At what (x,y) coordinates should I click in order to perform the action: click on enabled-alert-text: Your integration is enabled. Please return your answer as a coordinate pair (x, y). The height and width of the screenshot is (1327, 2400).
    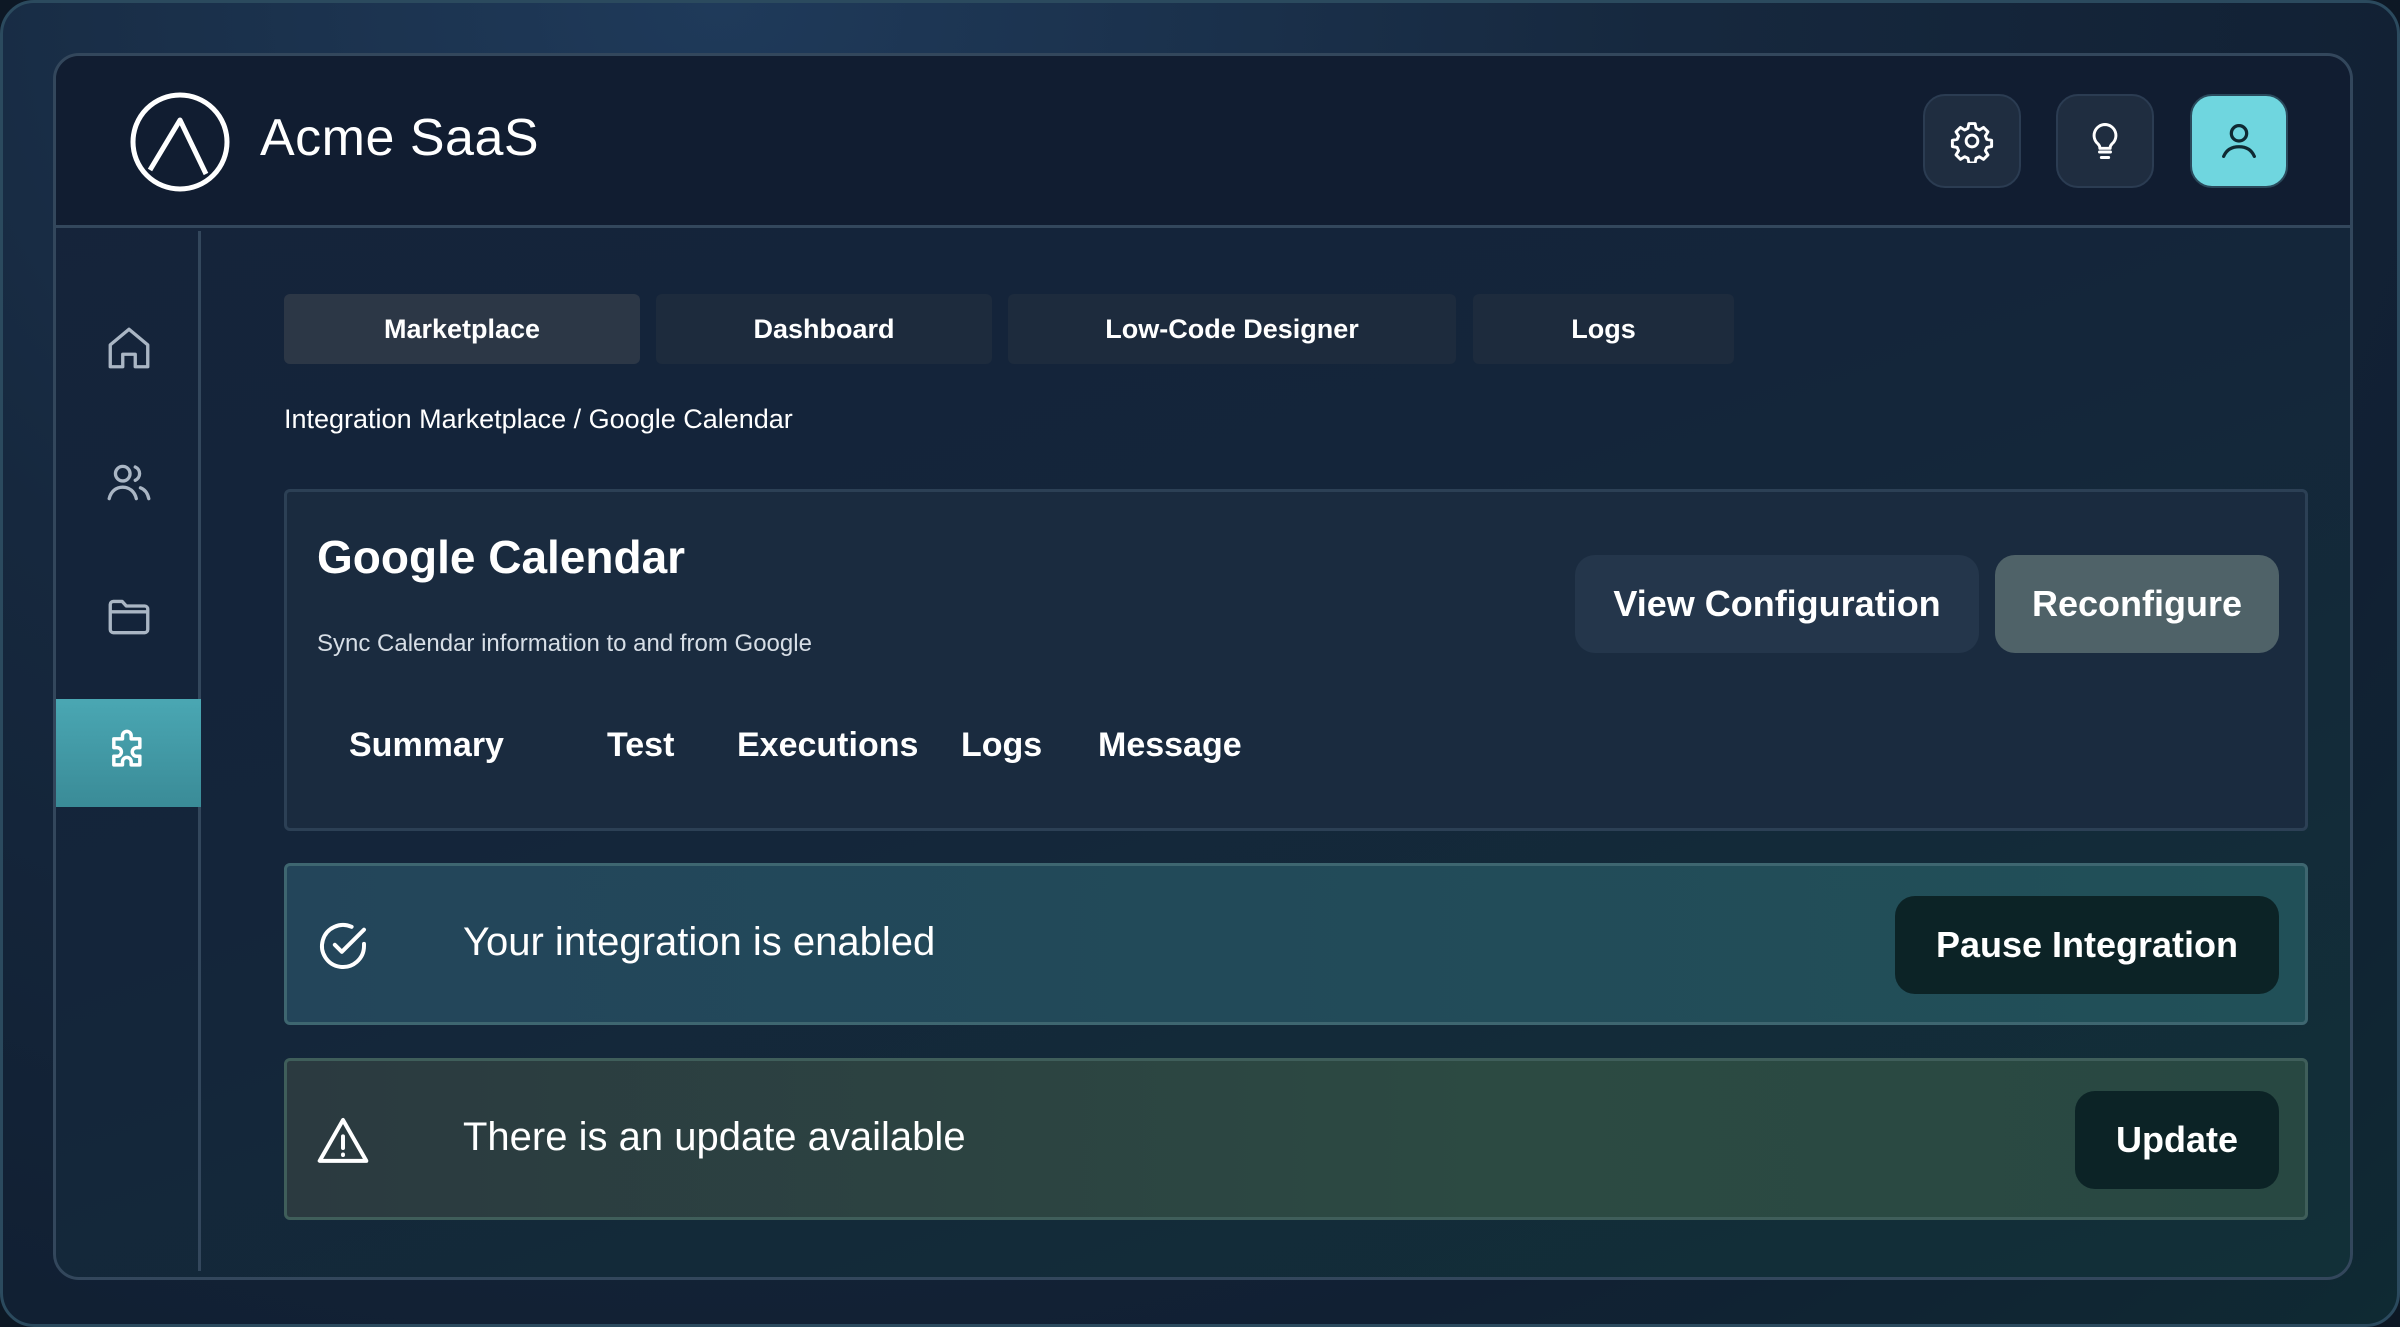
    Looking at the image, I should click on (699, 942).